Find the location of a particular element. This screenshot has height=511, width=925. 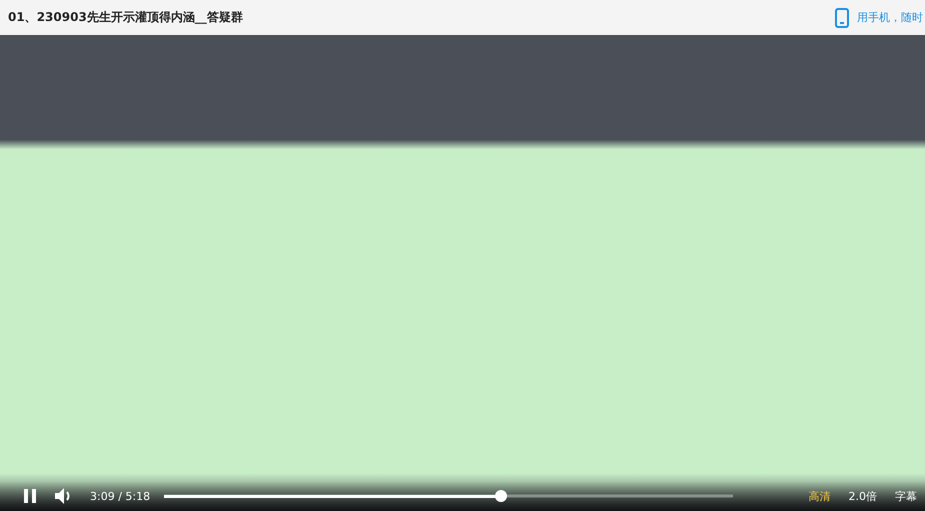

pause-button is located at coordinates (30, 496).